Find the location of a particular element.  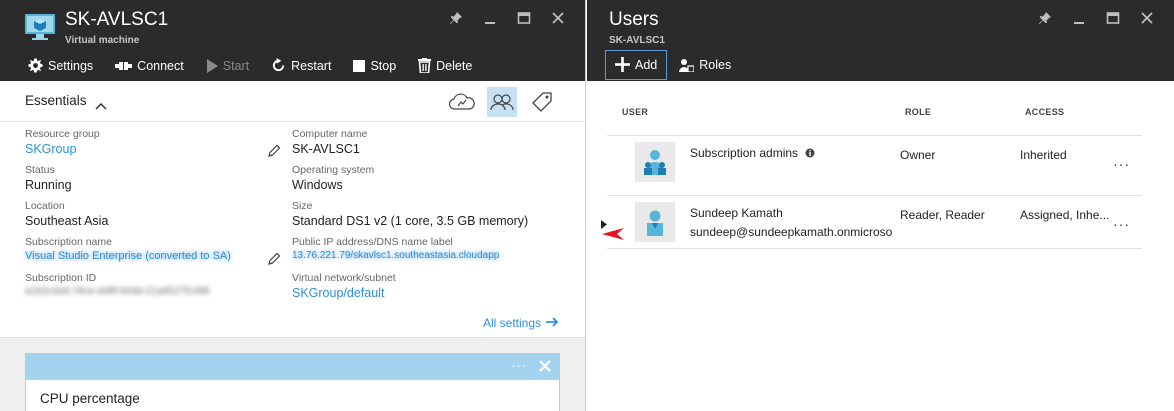

info-icon is located at coordinates (810, 154).